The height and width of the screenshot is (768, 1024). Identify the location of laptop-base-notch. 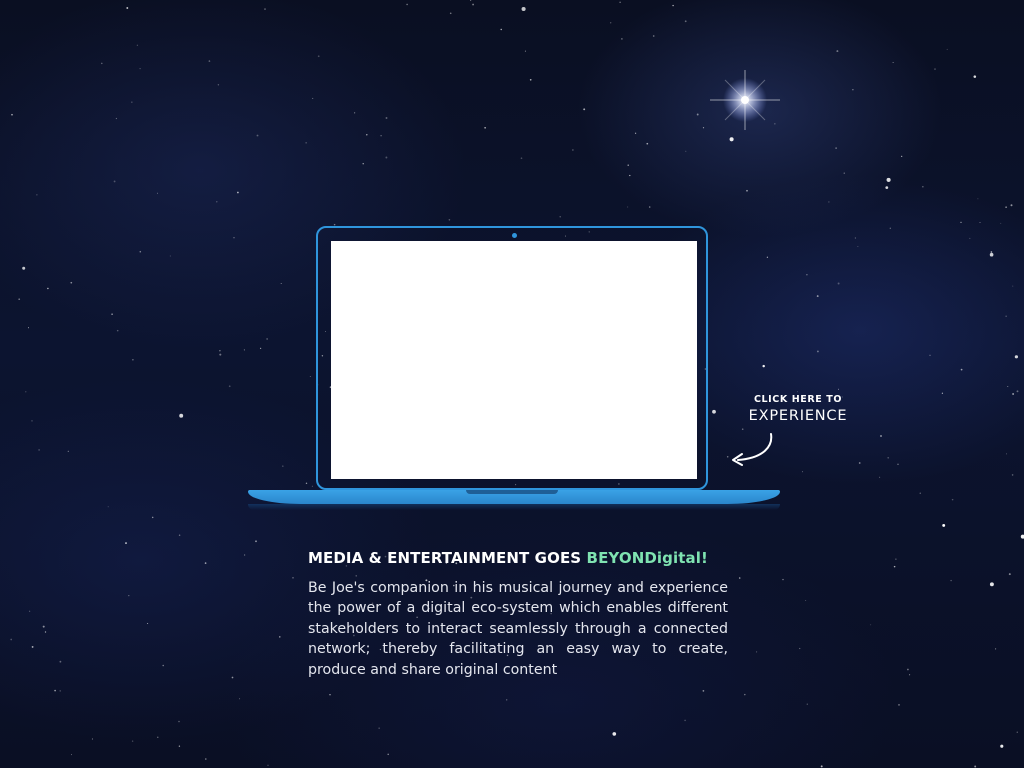
(512, 492).